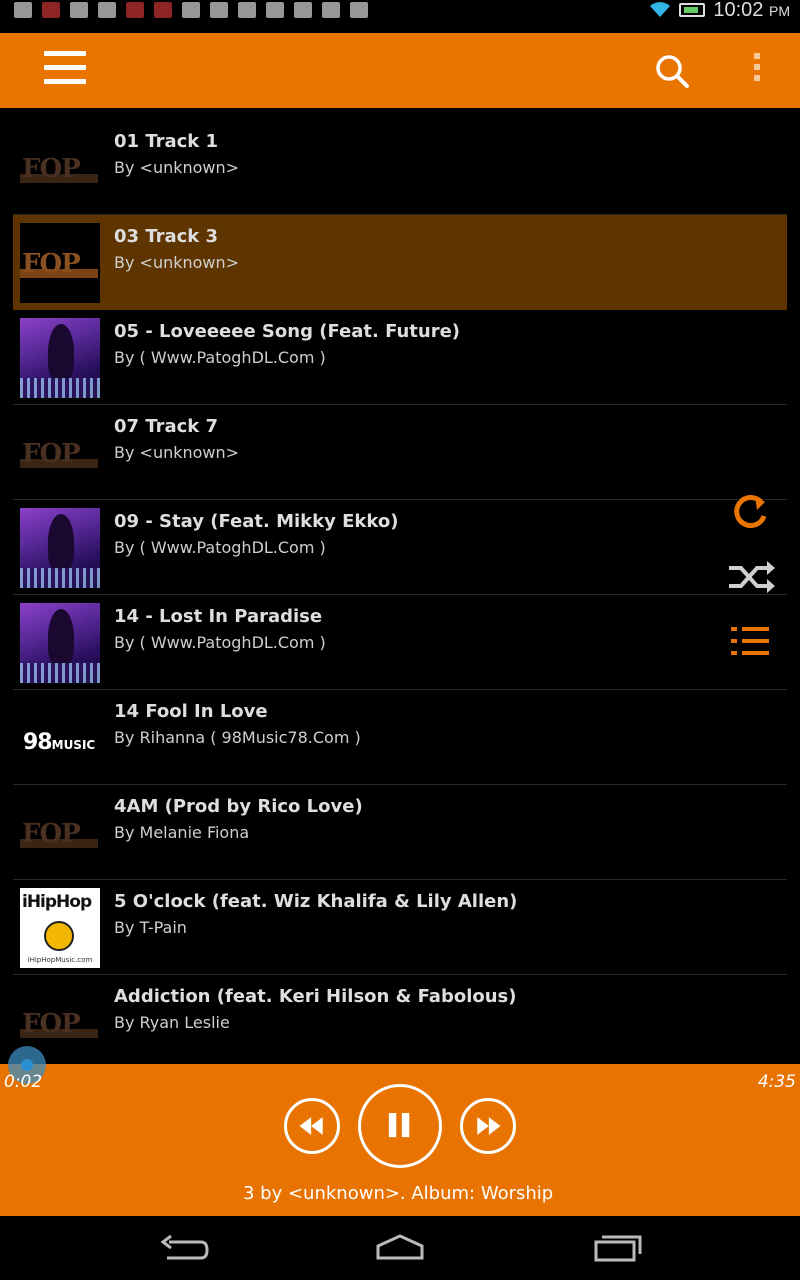  What do you see at coordinates (57, 902) in the screenshot?
I see `album-art-logo-text: iHipHop` at bounding box center [57, 902].